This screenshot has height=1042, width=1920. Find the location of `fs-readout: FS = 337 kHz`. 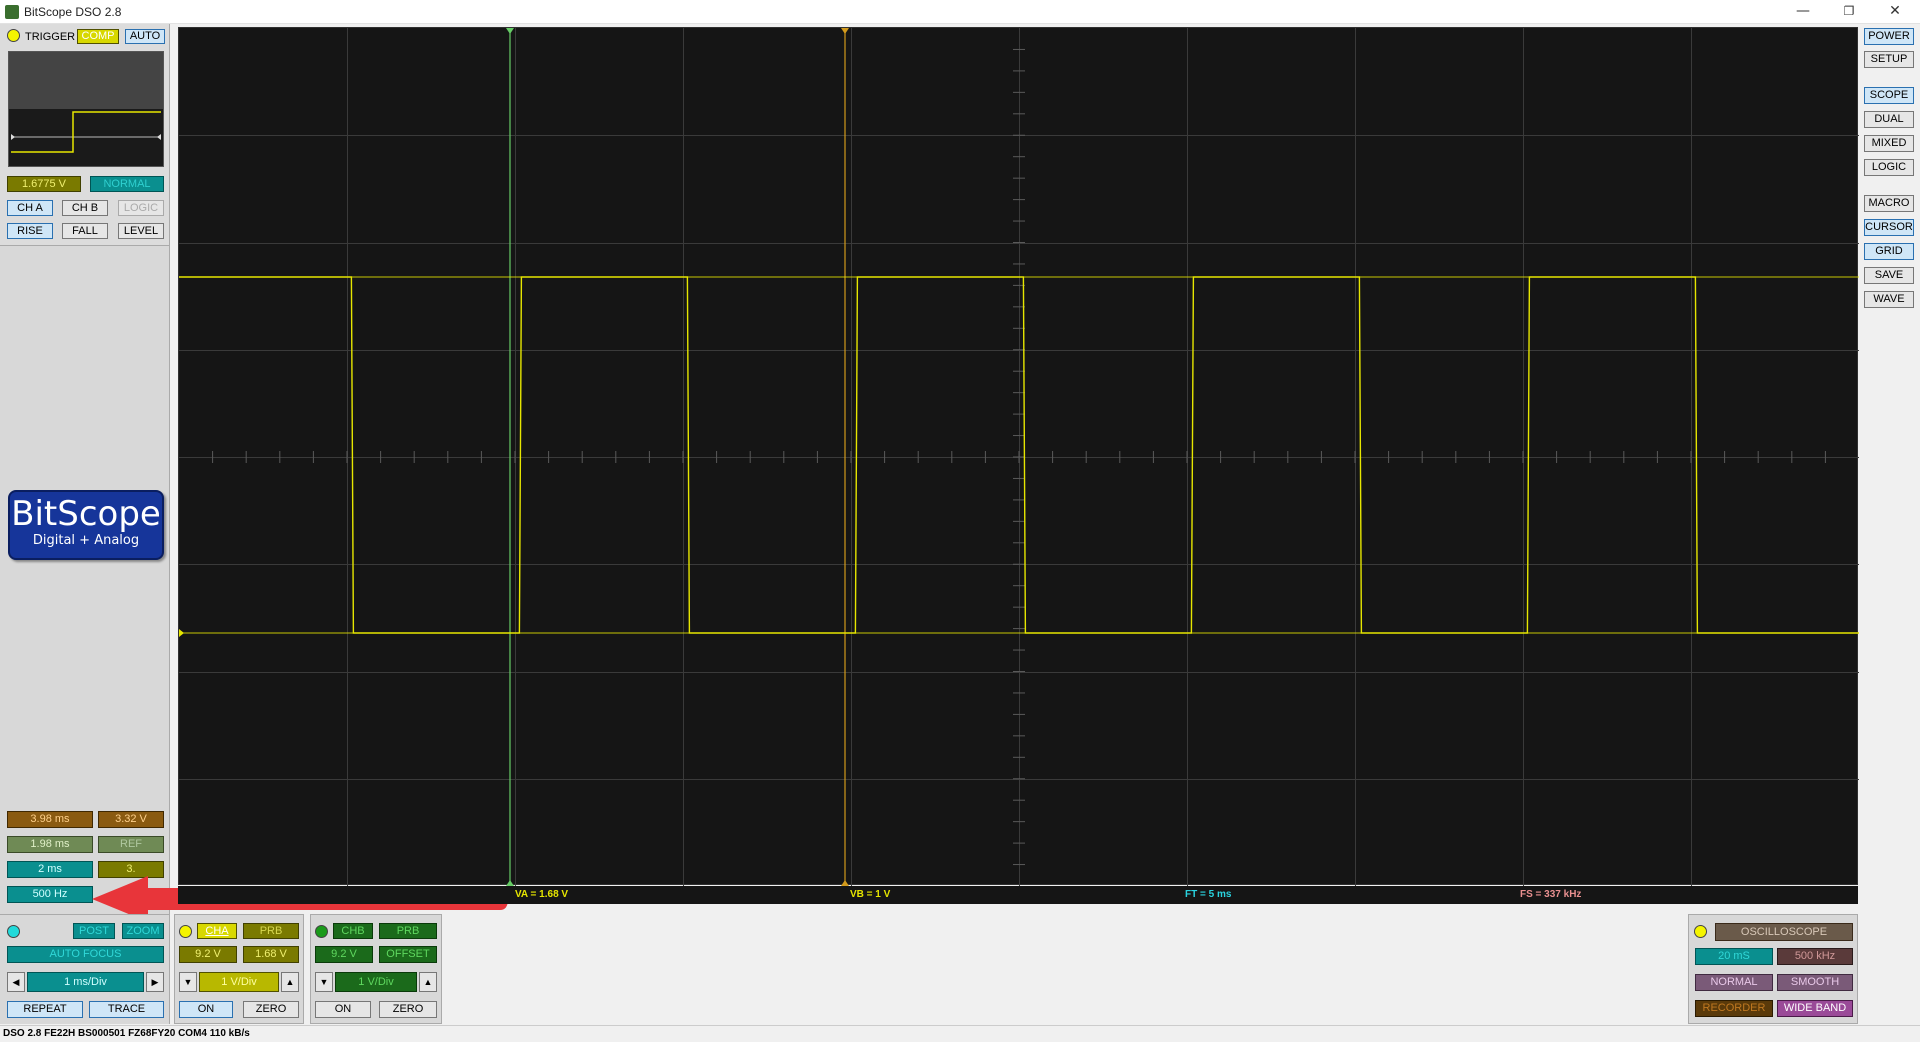

fs-readout: FS = 337 kHz is located at coordinates (1551, 894).